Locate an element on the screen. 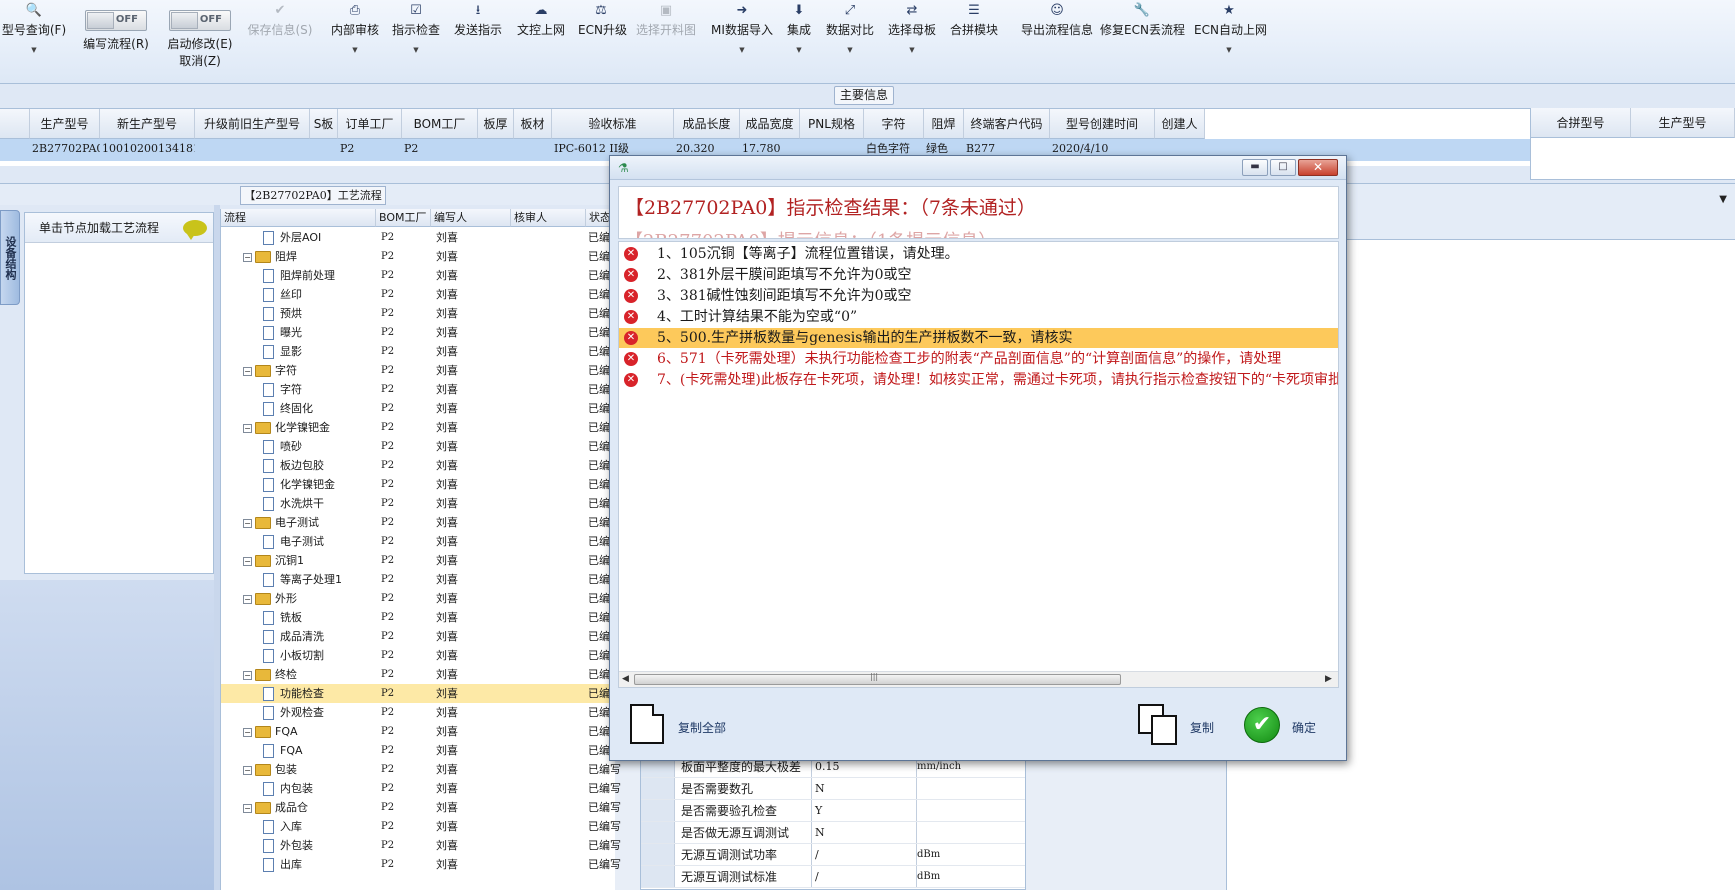 The width and height of the screenshot is (1735, 890). tree-node: 预烘 is located at coordinates (282, 313).